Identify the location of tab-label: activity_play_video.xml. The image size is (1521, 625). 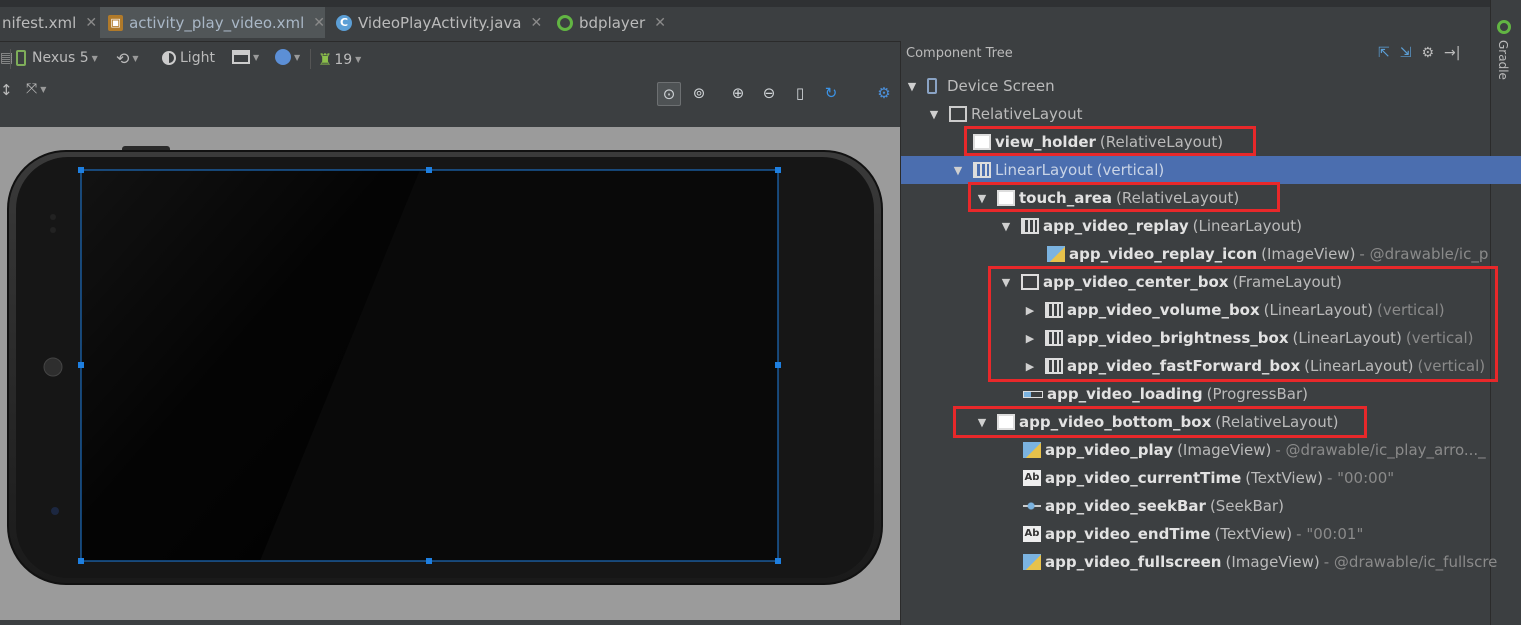
(217, 22).